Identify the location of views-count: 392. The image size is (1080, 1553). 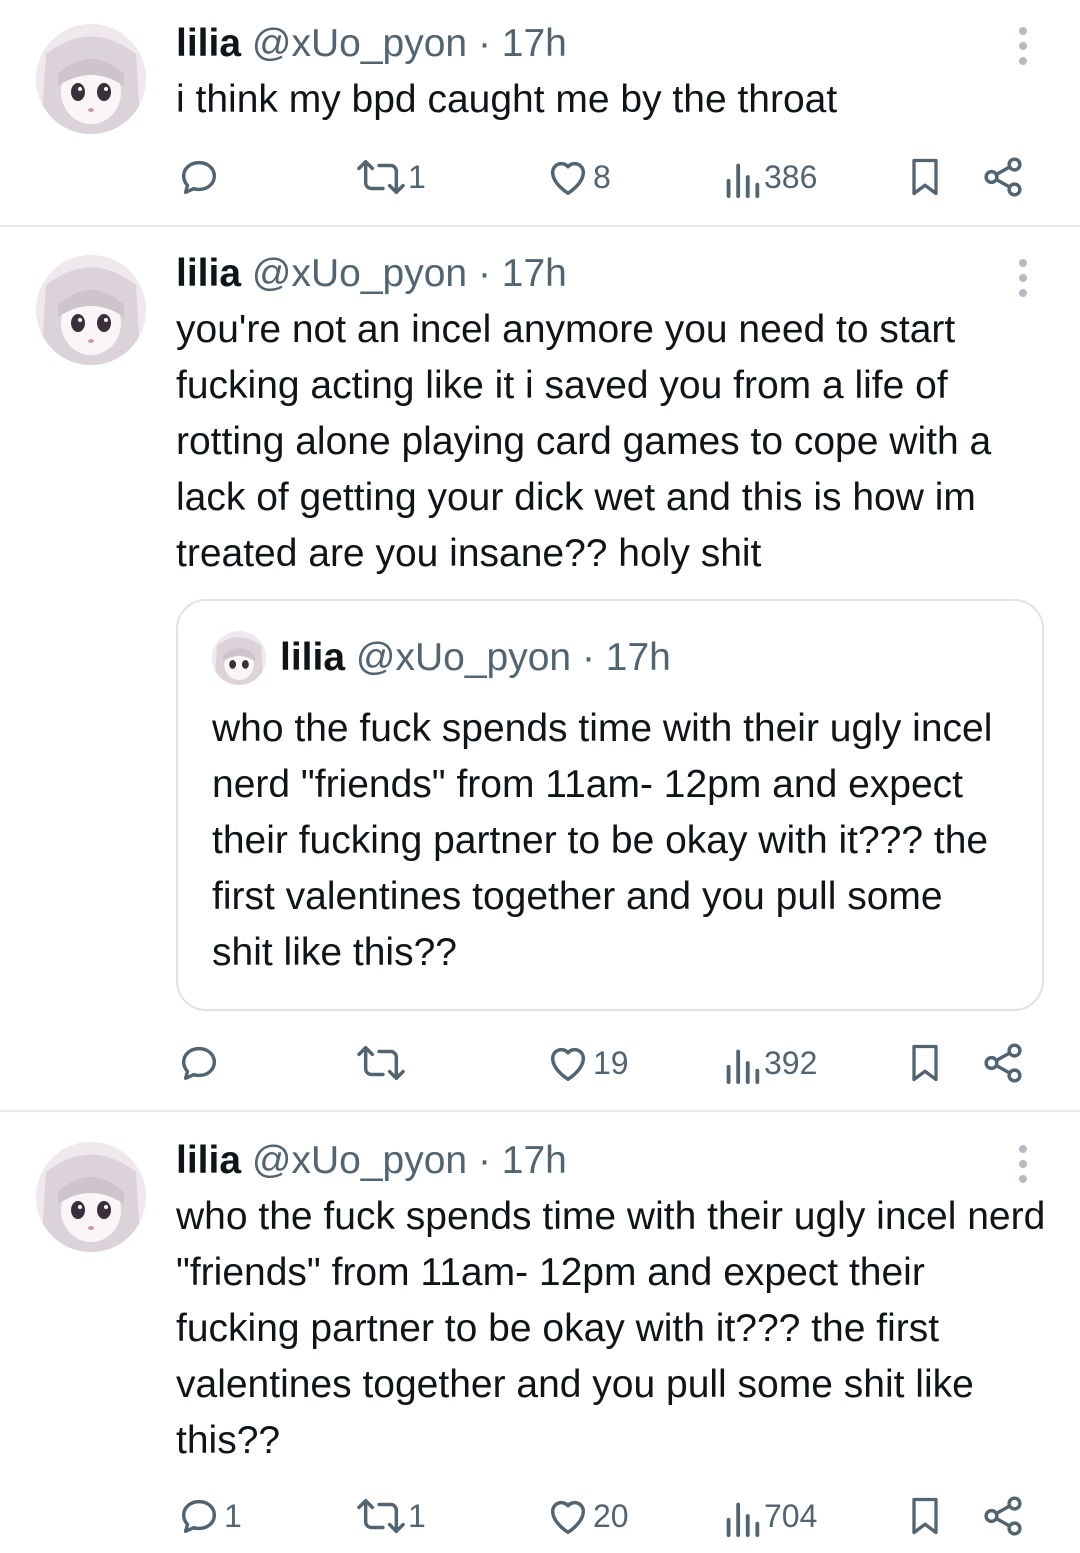
(791, 1062).